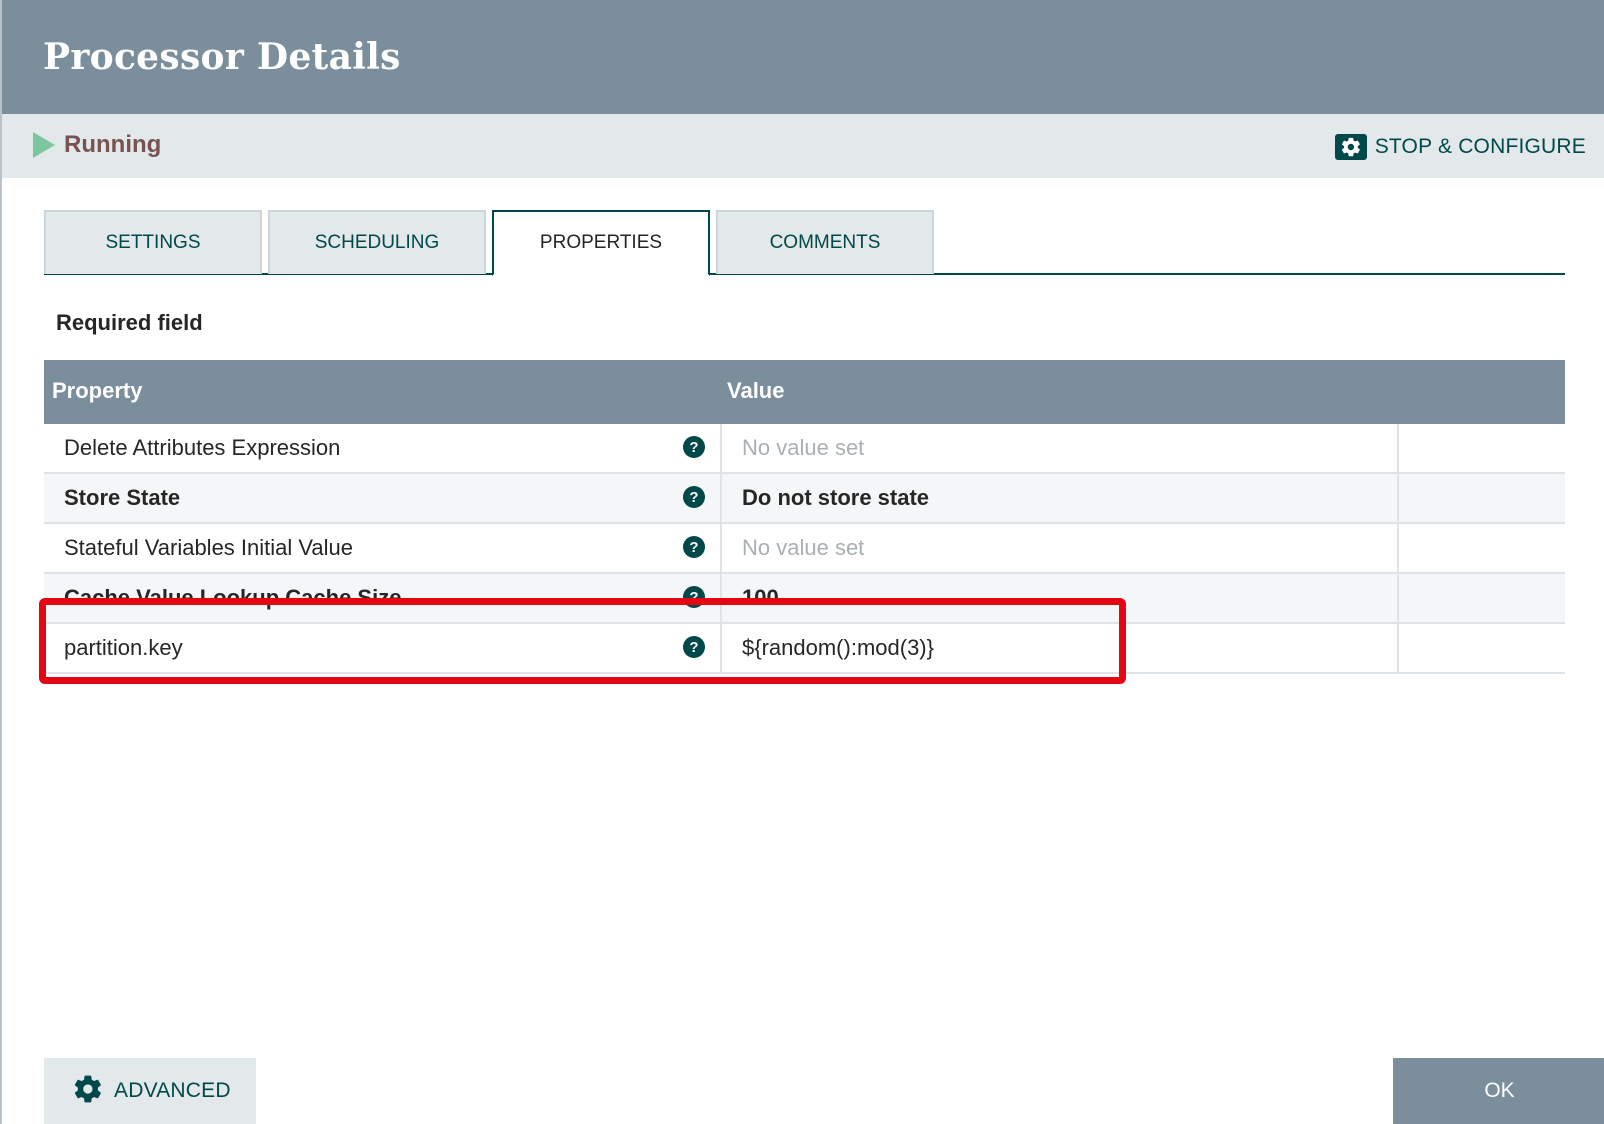  I want to click on property-value: 100, so click(760, 598).